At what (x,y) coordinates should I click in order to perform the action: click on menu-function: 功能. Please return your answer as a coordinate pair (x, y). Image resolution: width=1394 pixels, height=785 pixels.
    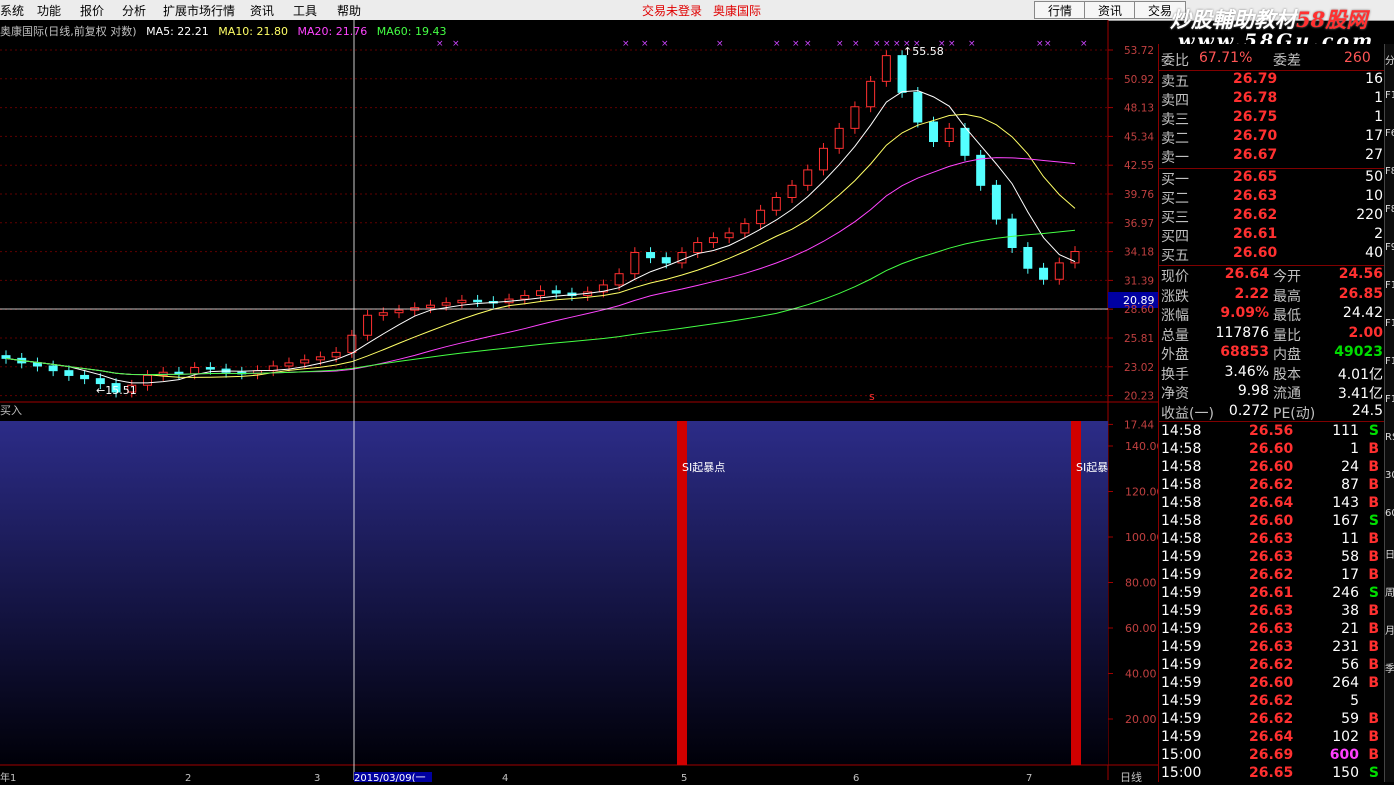
    Looking at the image, I should click on (49, 10).